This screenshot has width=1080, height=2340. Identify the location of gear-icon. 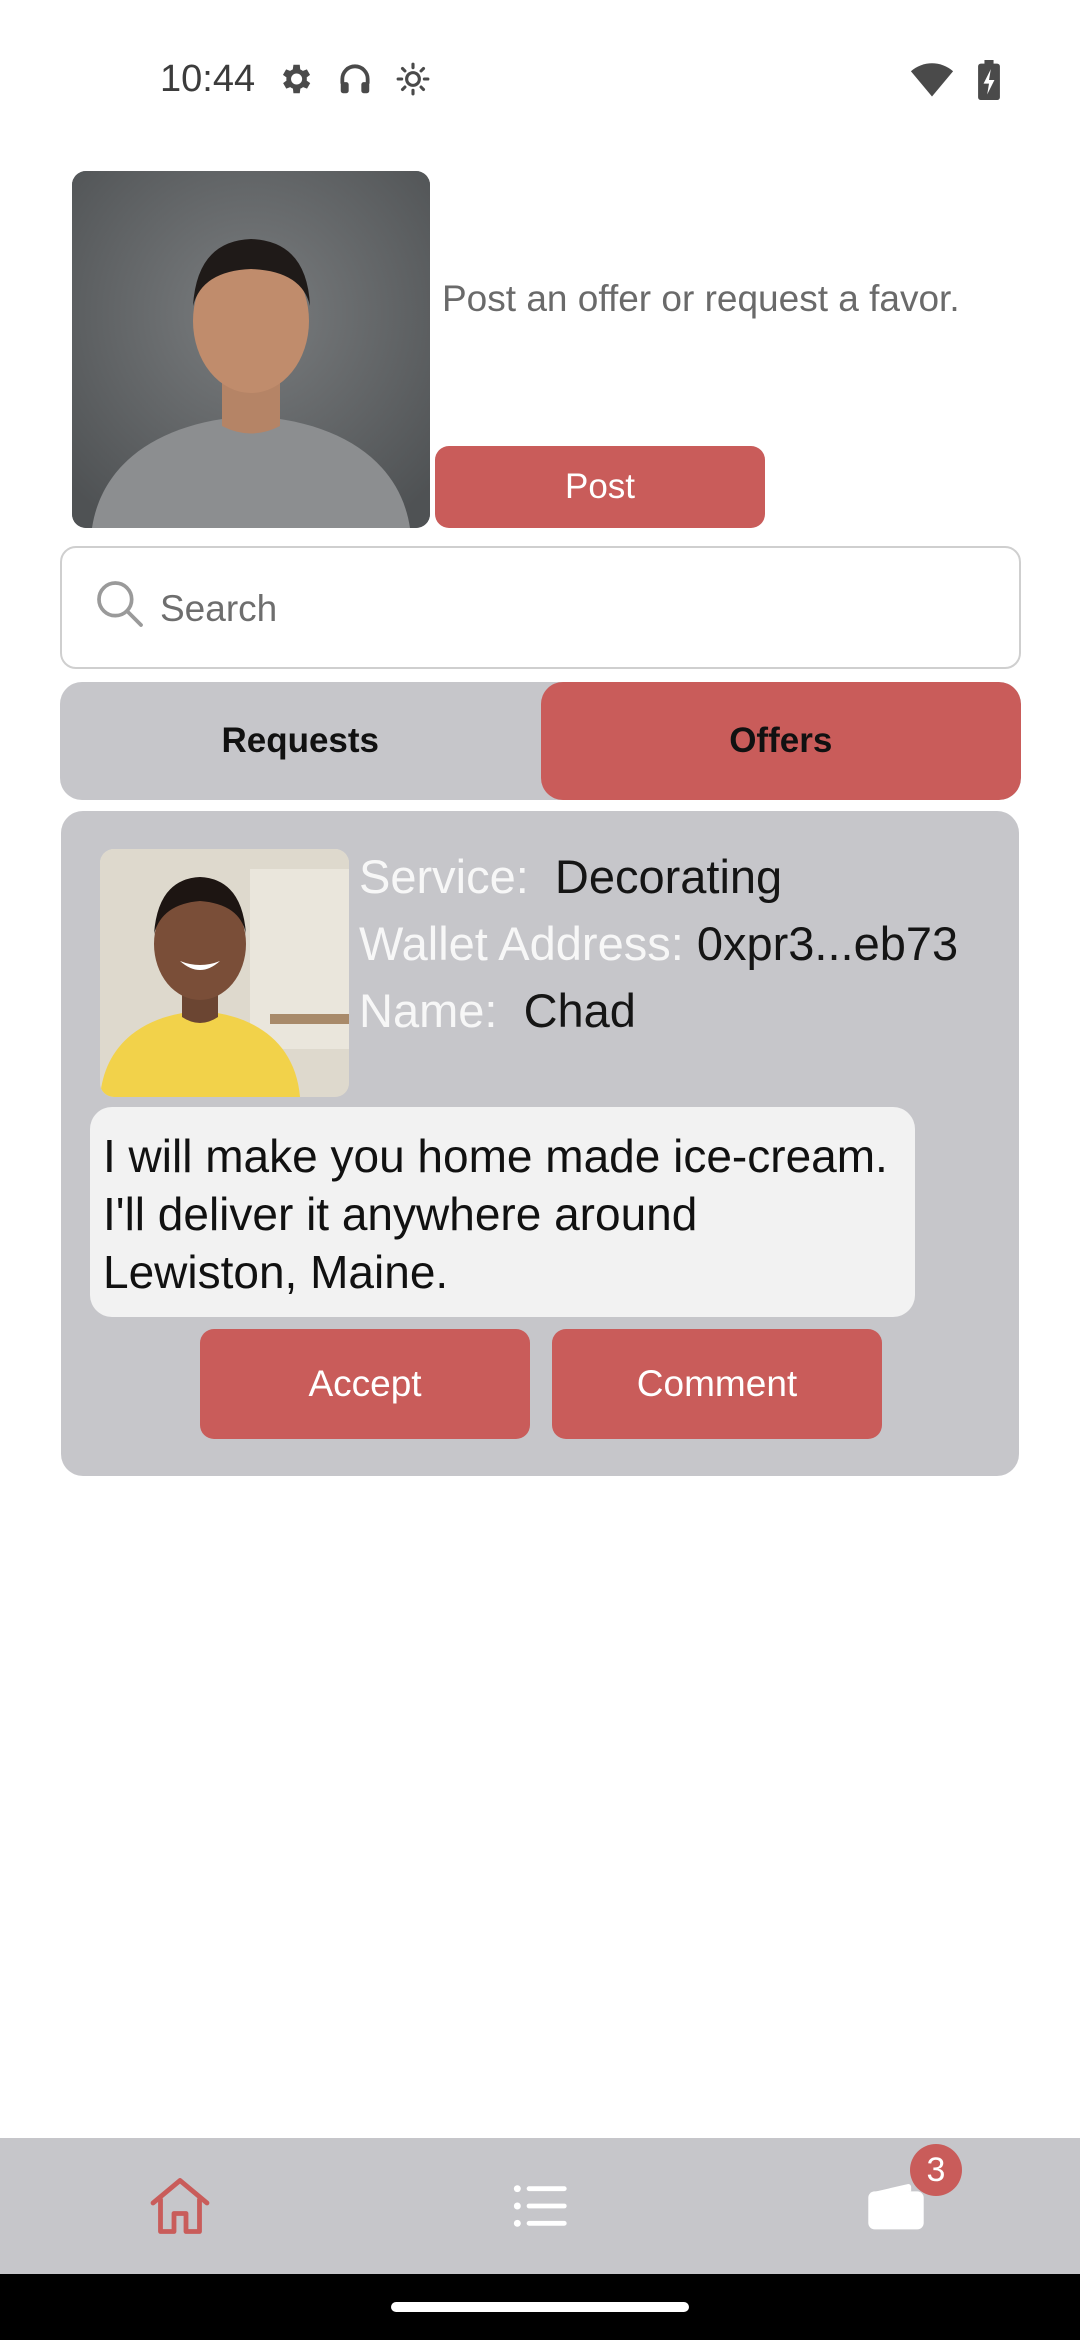
(295, 79).